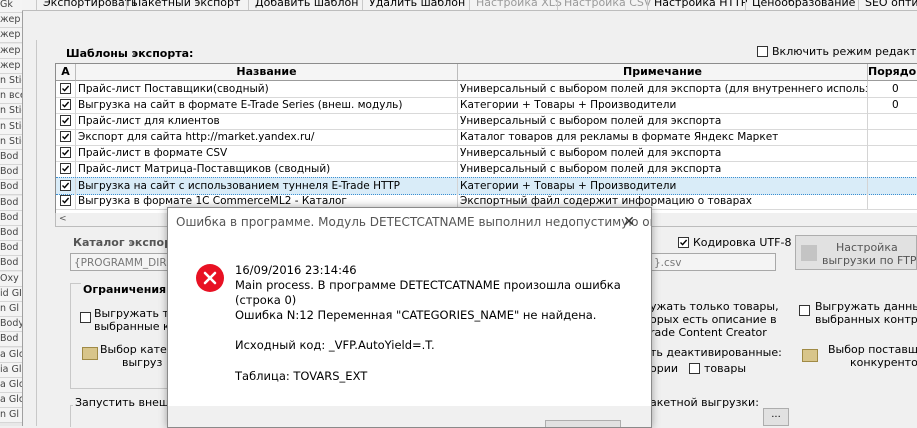 Image resolution: width=917 pixels, height=428 pixels. Describe the element at coordinates (66, 72) in the screenshot. I see `column-header-active: А` at that location.